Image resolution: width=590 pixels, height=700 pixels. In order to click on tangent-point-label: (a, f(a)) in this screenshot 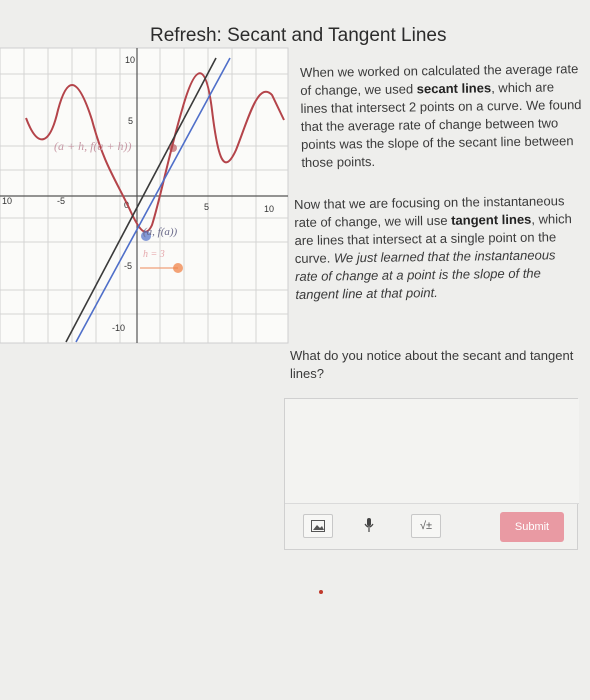, I will do `click(160, 232)`.